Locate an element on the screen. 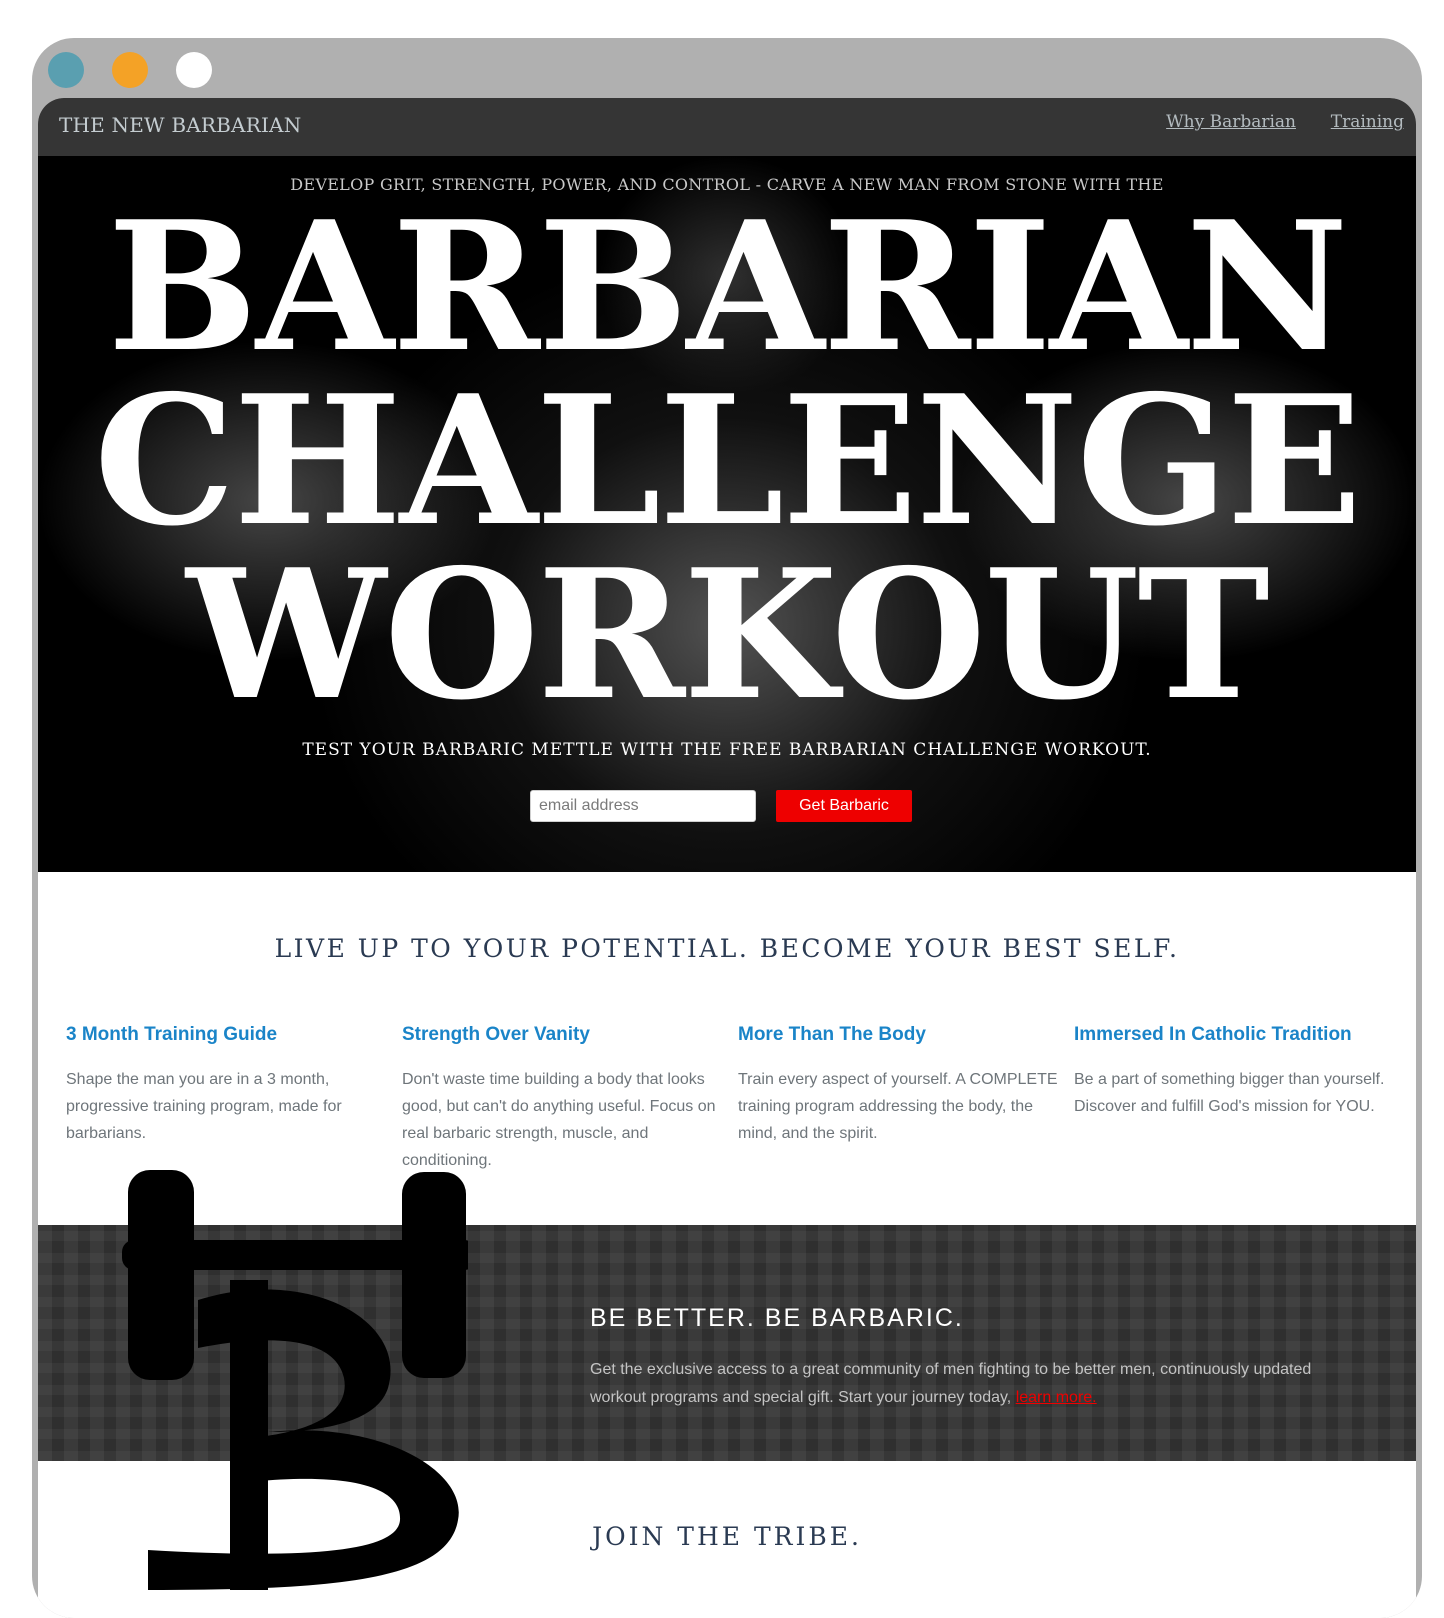 This screenshot has height=1618, width=1444. nav-link-why-barbarian: Why Barbarian is located at coordinates (1231, 122).